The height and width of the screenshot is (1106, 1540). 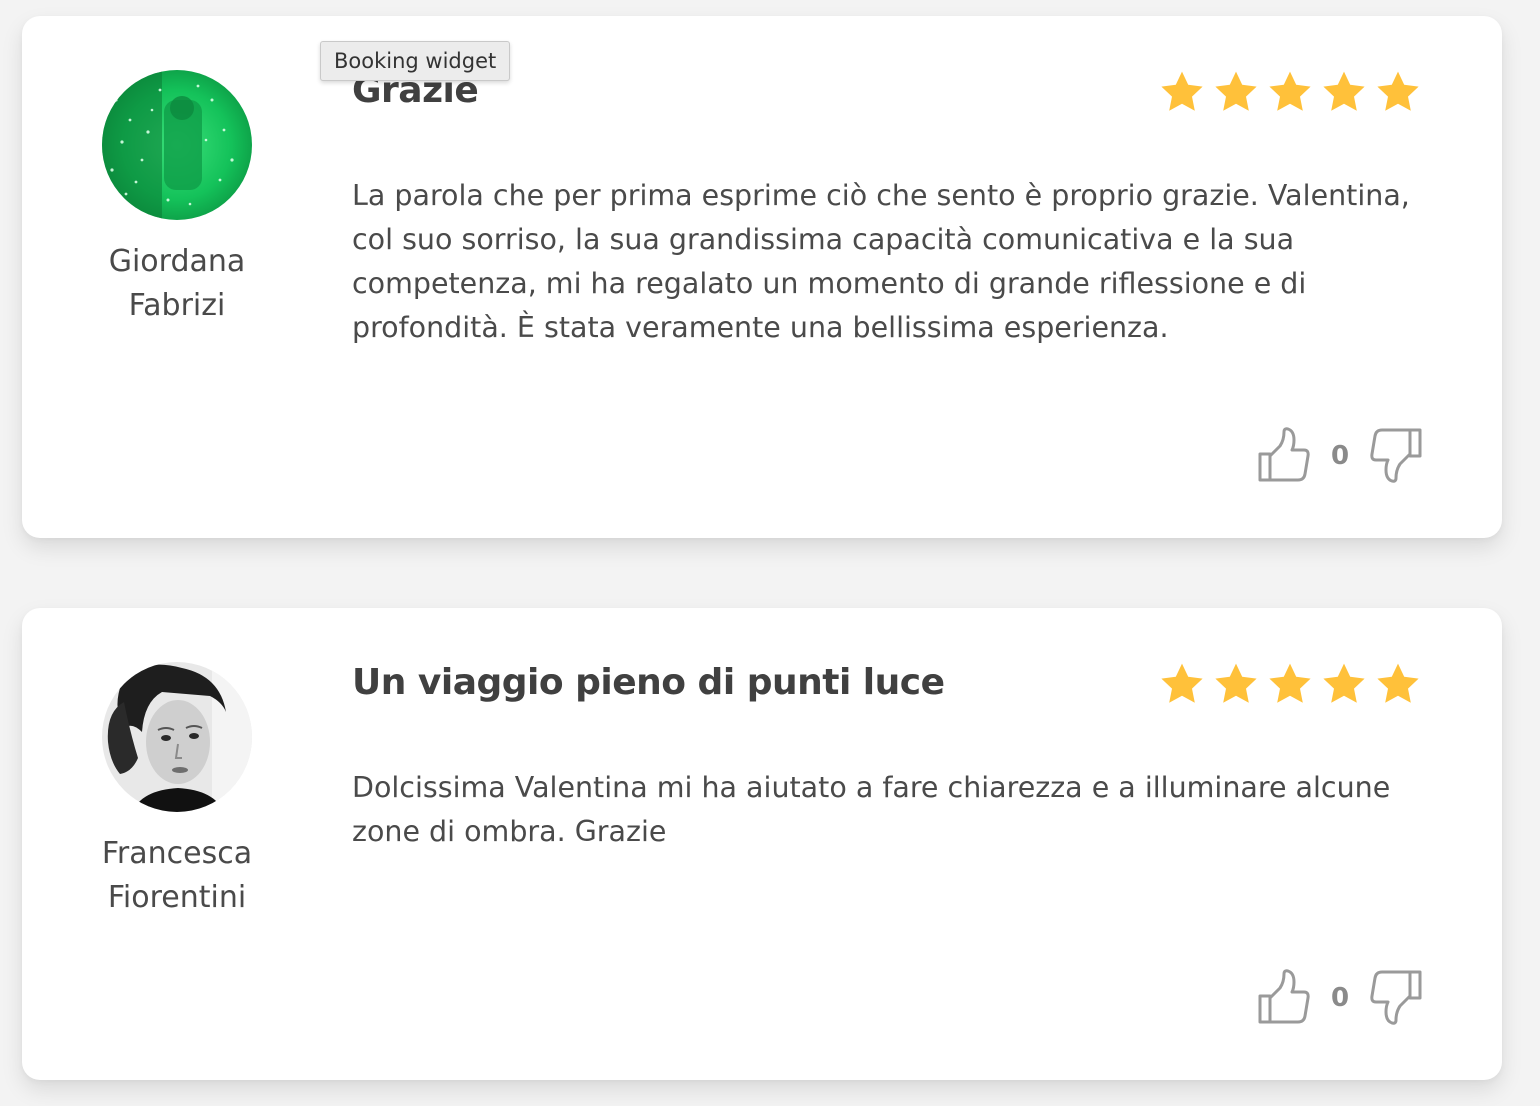 I want to click on reviewer-first-name: Francesca, so click(x=177, y=853).